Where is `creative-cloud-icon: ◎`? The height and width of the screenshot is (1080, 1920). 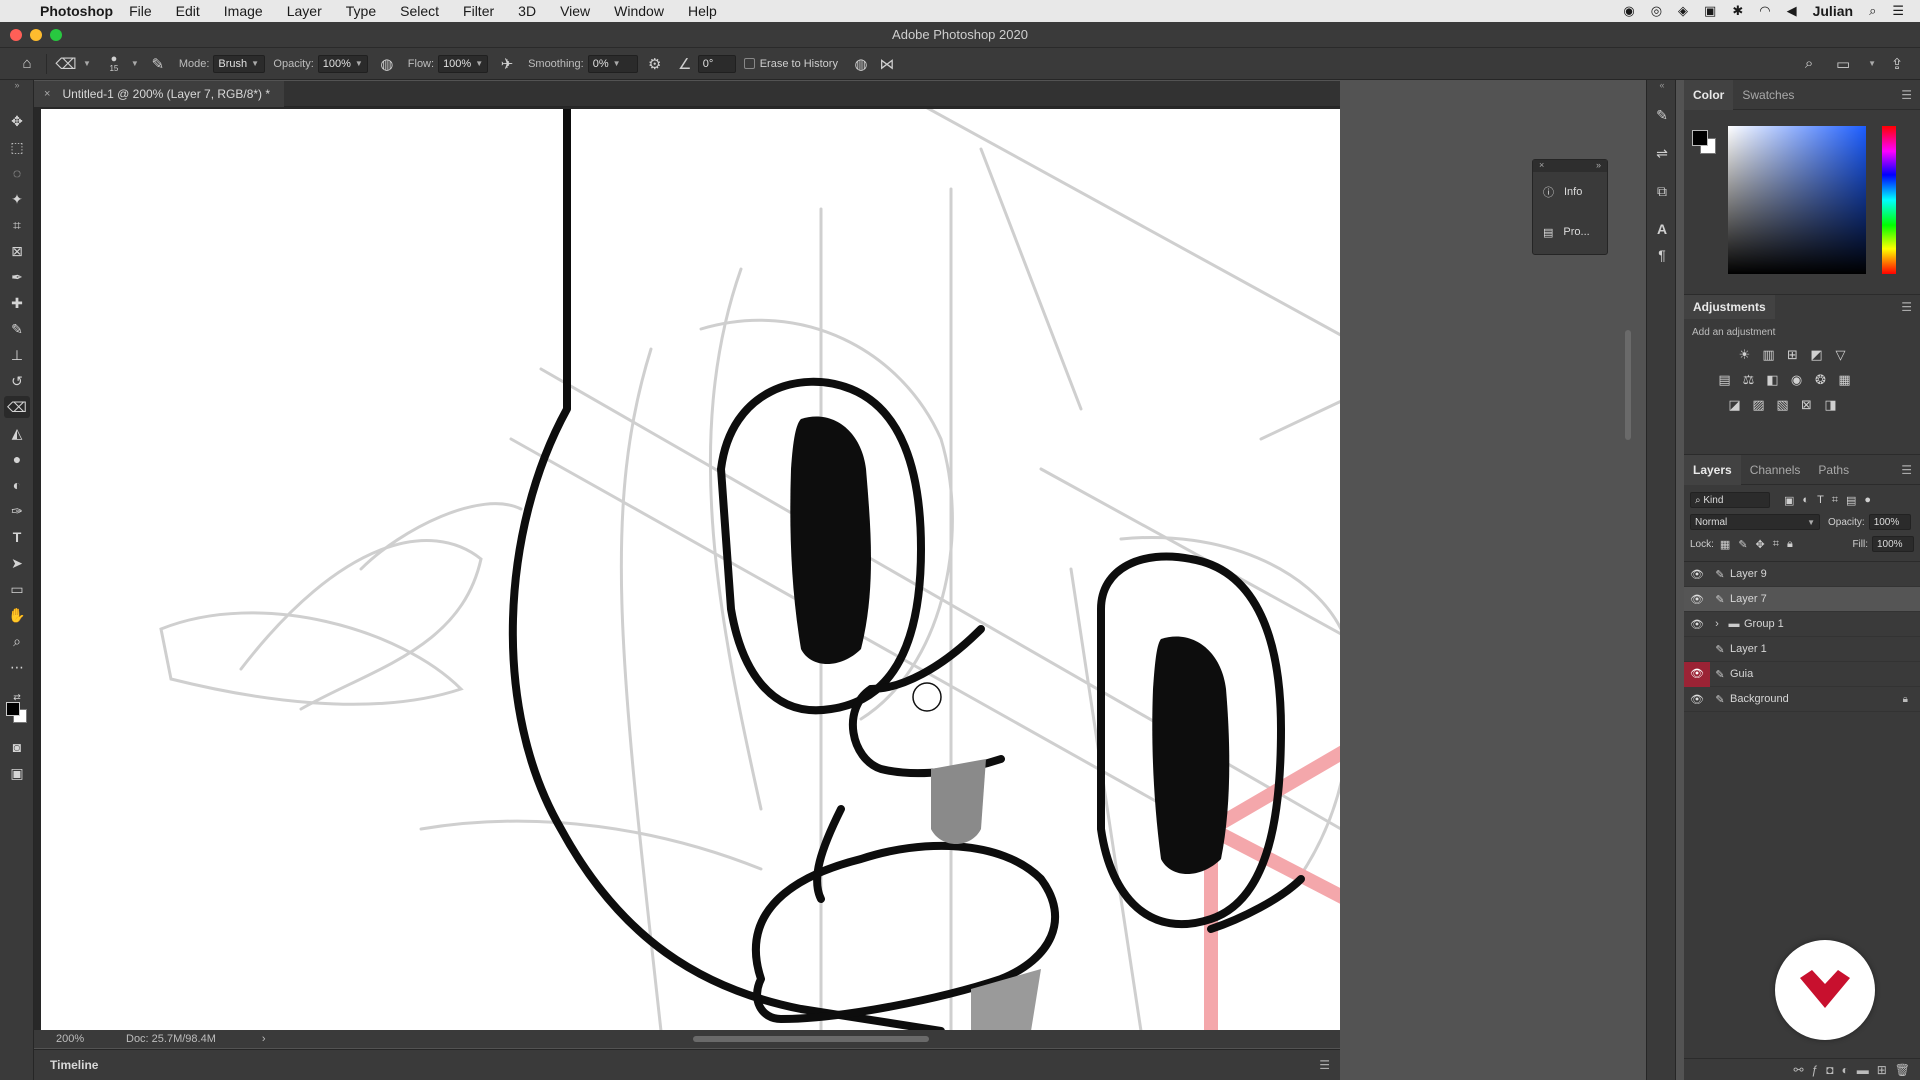
creative-cloud-icon: ◎ is located at coordinates (1656, 11).